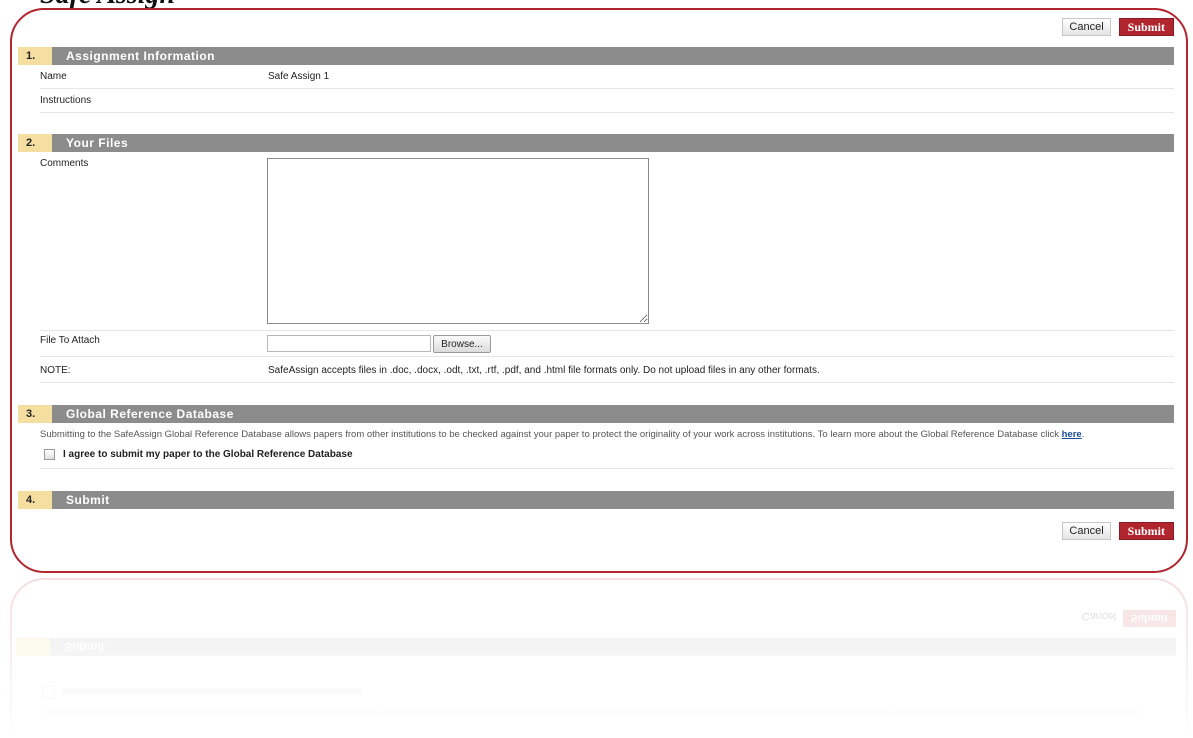  What do you see at coordinates (613, 143) in the screenshot?
I see `step-title: Your Files` at bounding box center [613, 143].